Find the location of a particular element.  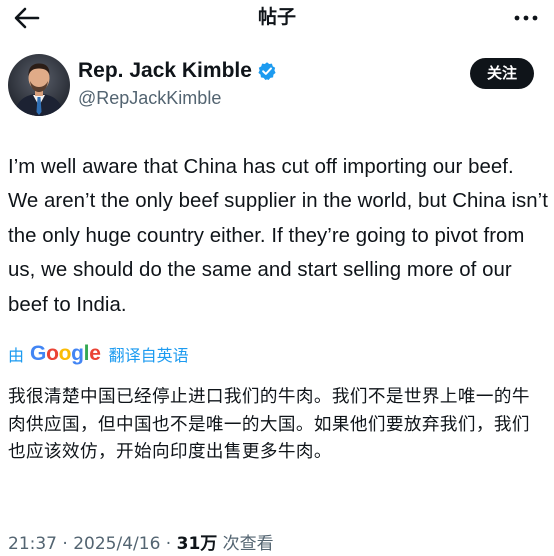

translation-attribution: 由 Google 翻译自英语 is located at coordinates (98, 354).